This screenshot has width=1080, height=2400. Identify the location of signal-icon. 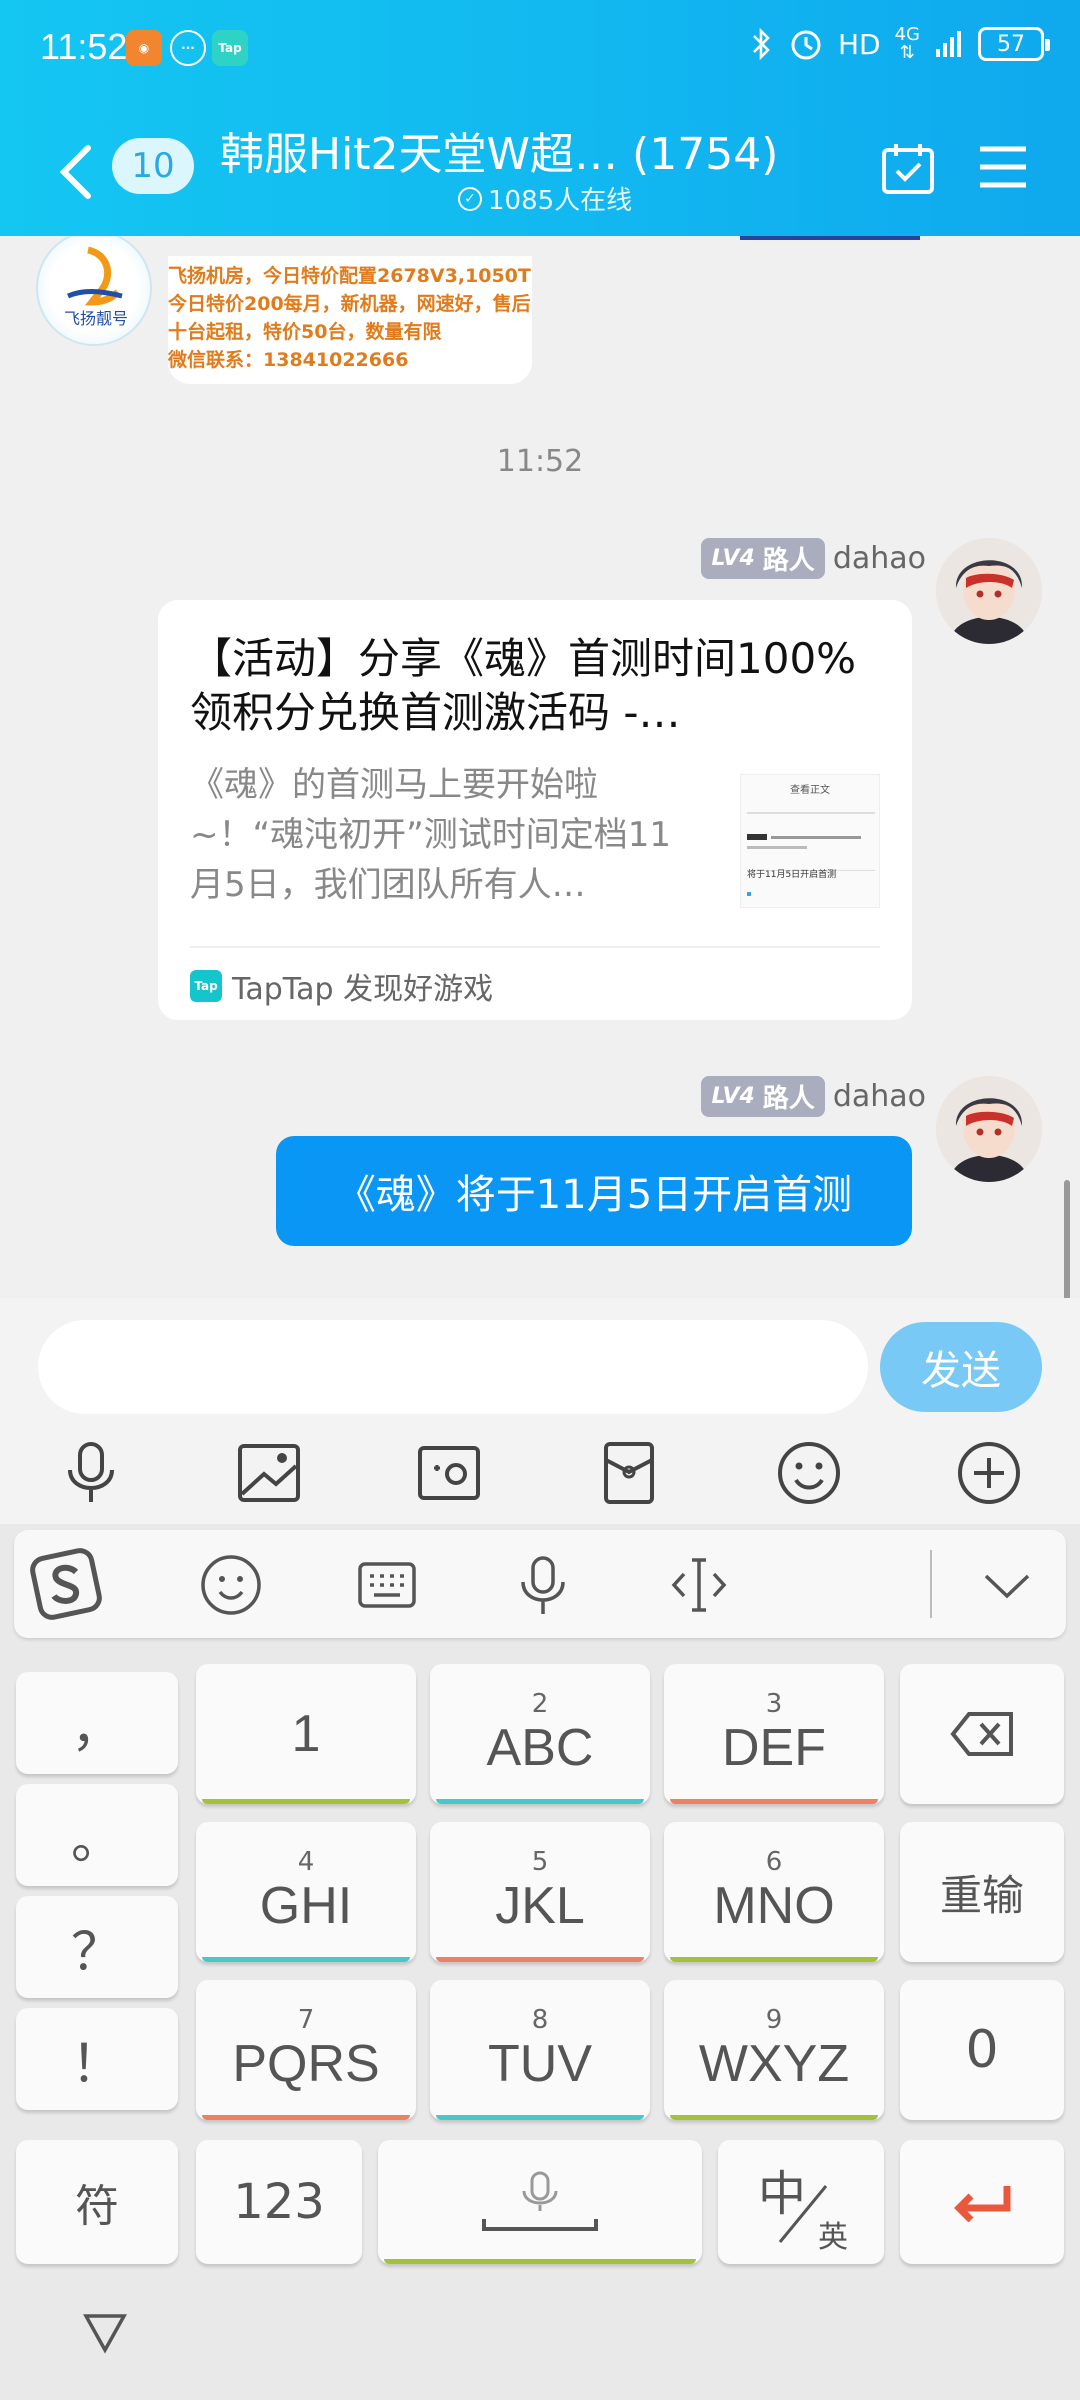
(948, 44).